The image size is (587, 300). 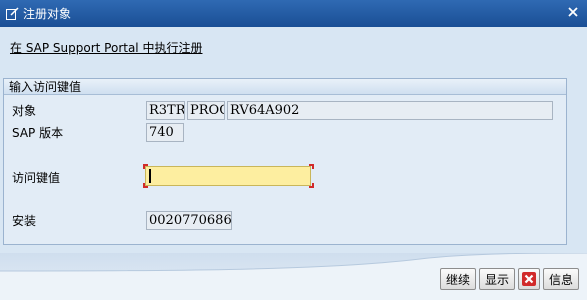 I want to click on info-button: 信息, so click(x=560, y=279).